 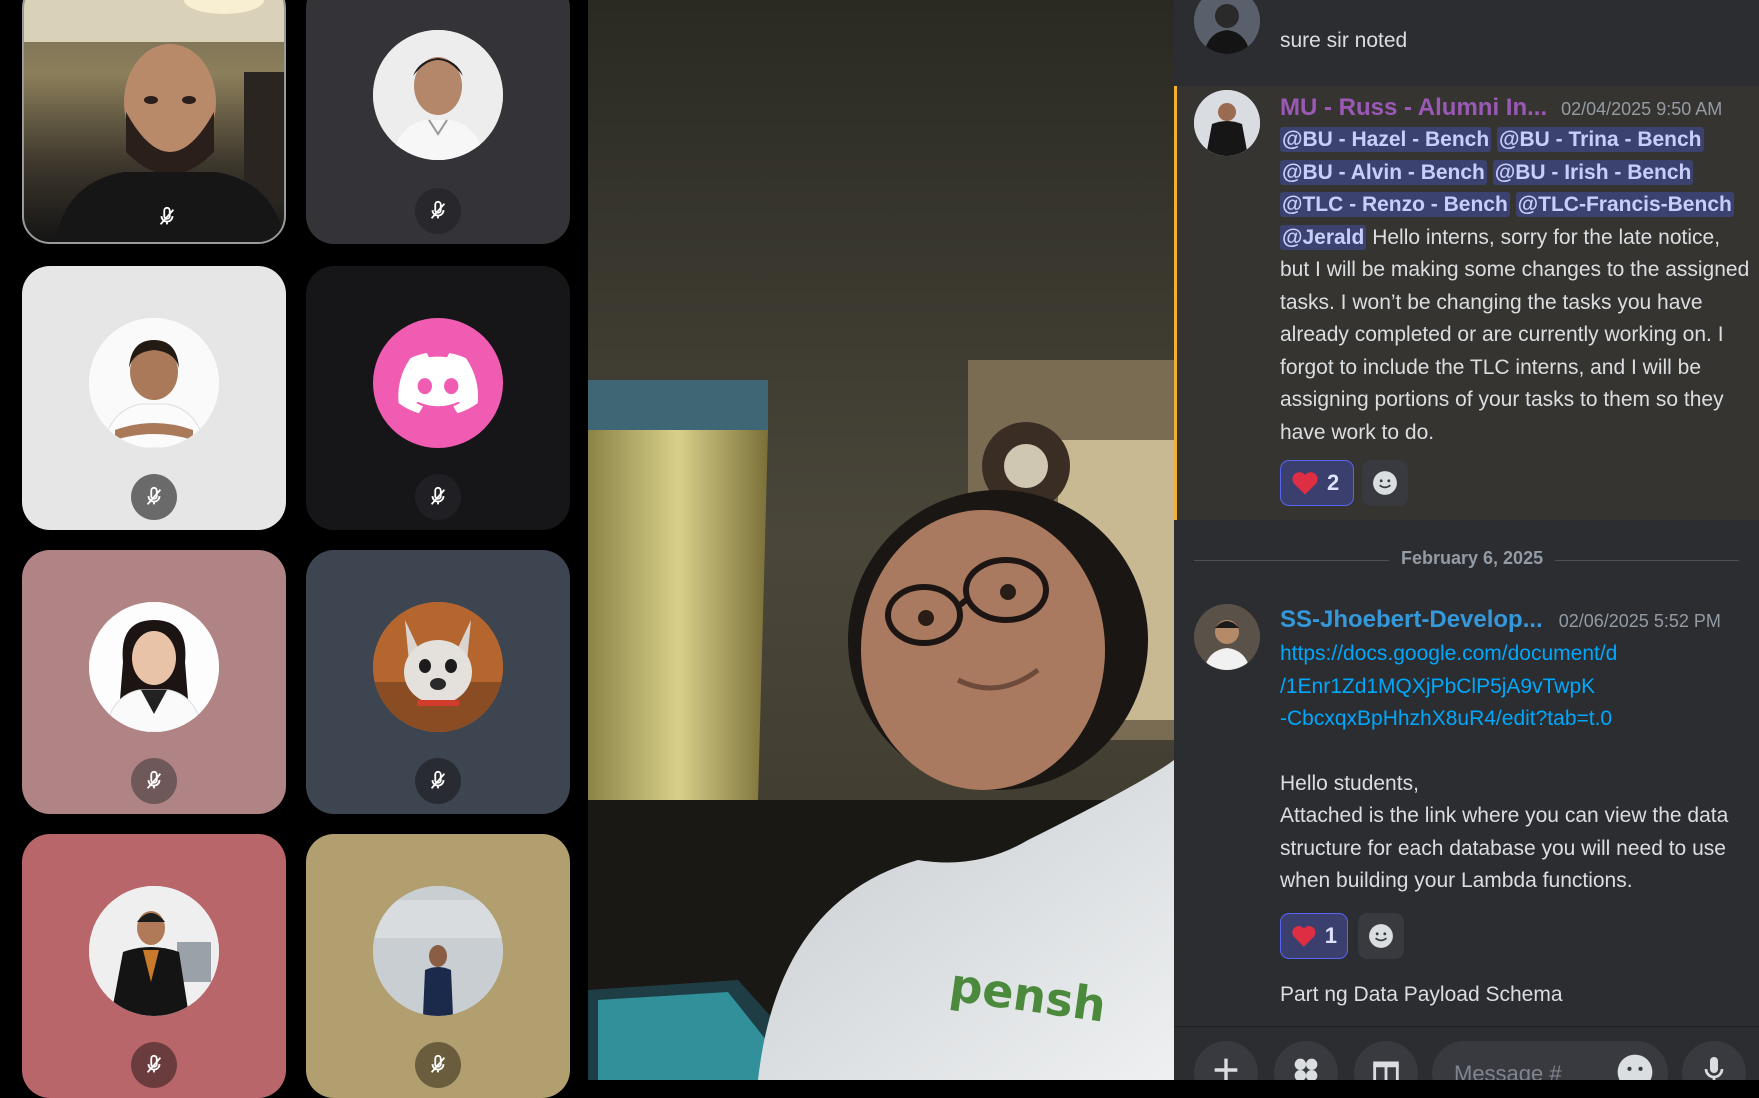 I want to click on voice-message-button, so click(x=1714, y=1060).